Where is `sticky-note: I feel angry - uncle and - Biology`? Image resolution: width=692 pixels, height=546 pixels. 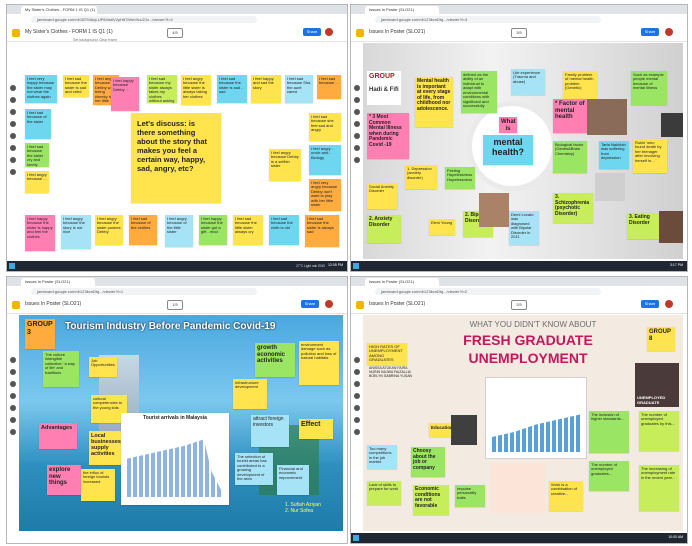 sticky-note: I feel angry - uncle and - Biology is located at coordinates (325, 160).